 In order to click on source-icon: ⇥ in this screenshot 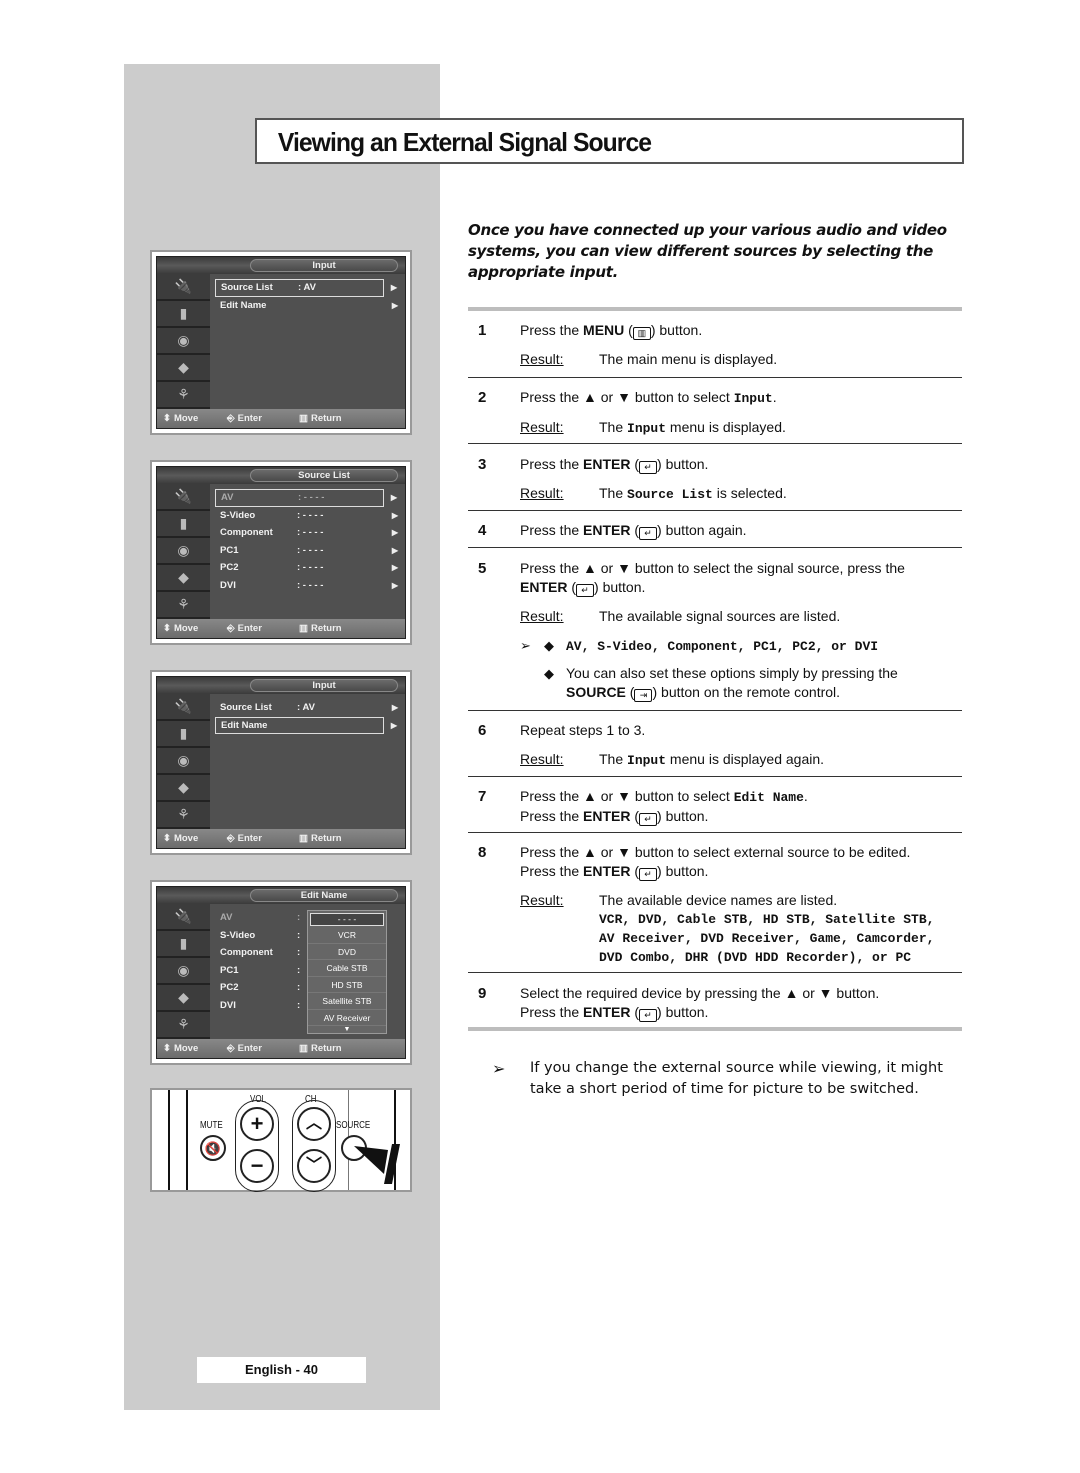, I will do `click(643, 695)`.